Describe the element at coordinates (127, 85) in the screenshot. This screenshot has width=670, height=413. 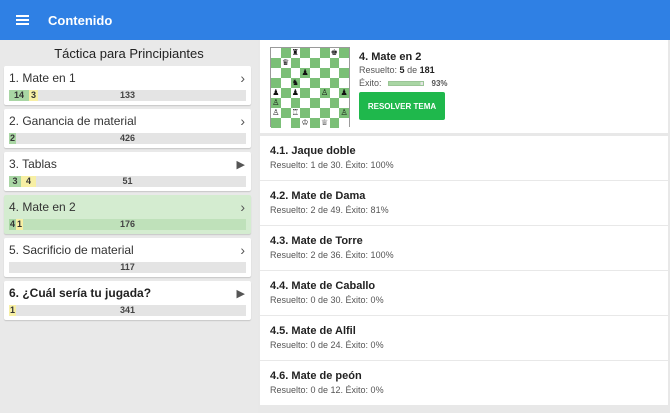
I see `topic-item-mate-en-1: 1. Mate en 1 › 133 14 3` at that location.